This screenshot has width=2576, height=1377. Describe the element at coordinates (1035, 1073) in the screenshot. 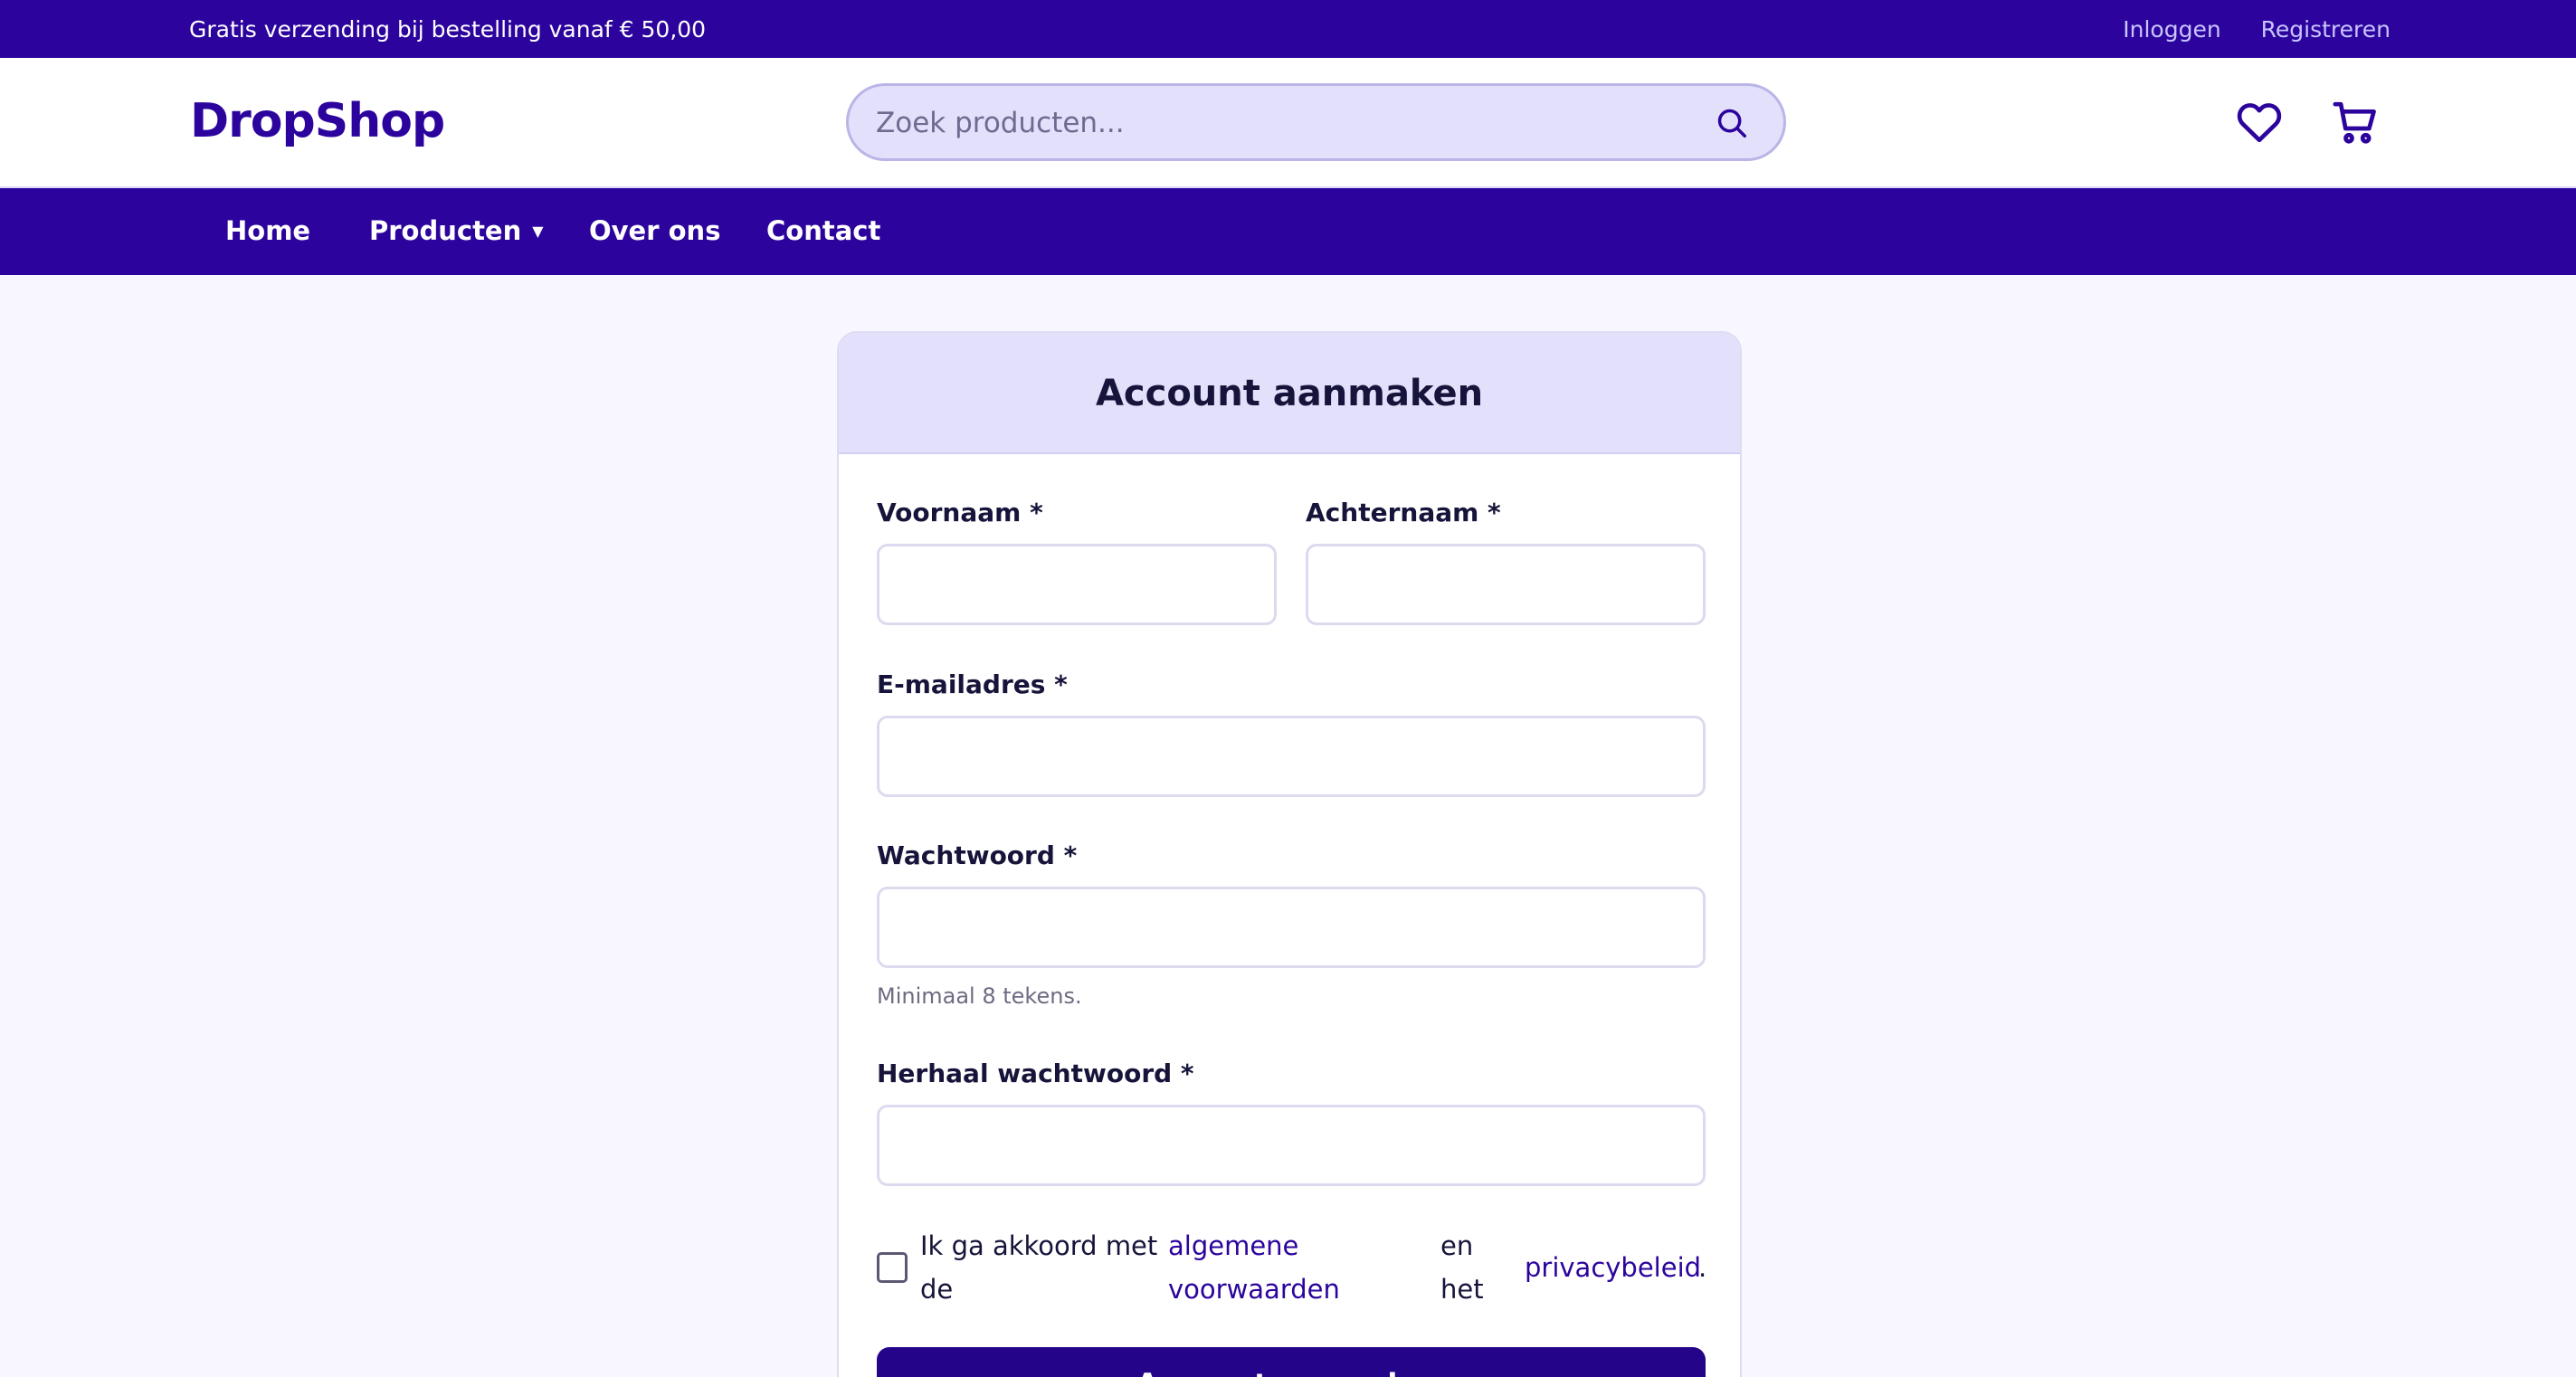

I see `repeat-password-label: Herhaal wachtwoord *` at that location.